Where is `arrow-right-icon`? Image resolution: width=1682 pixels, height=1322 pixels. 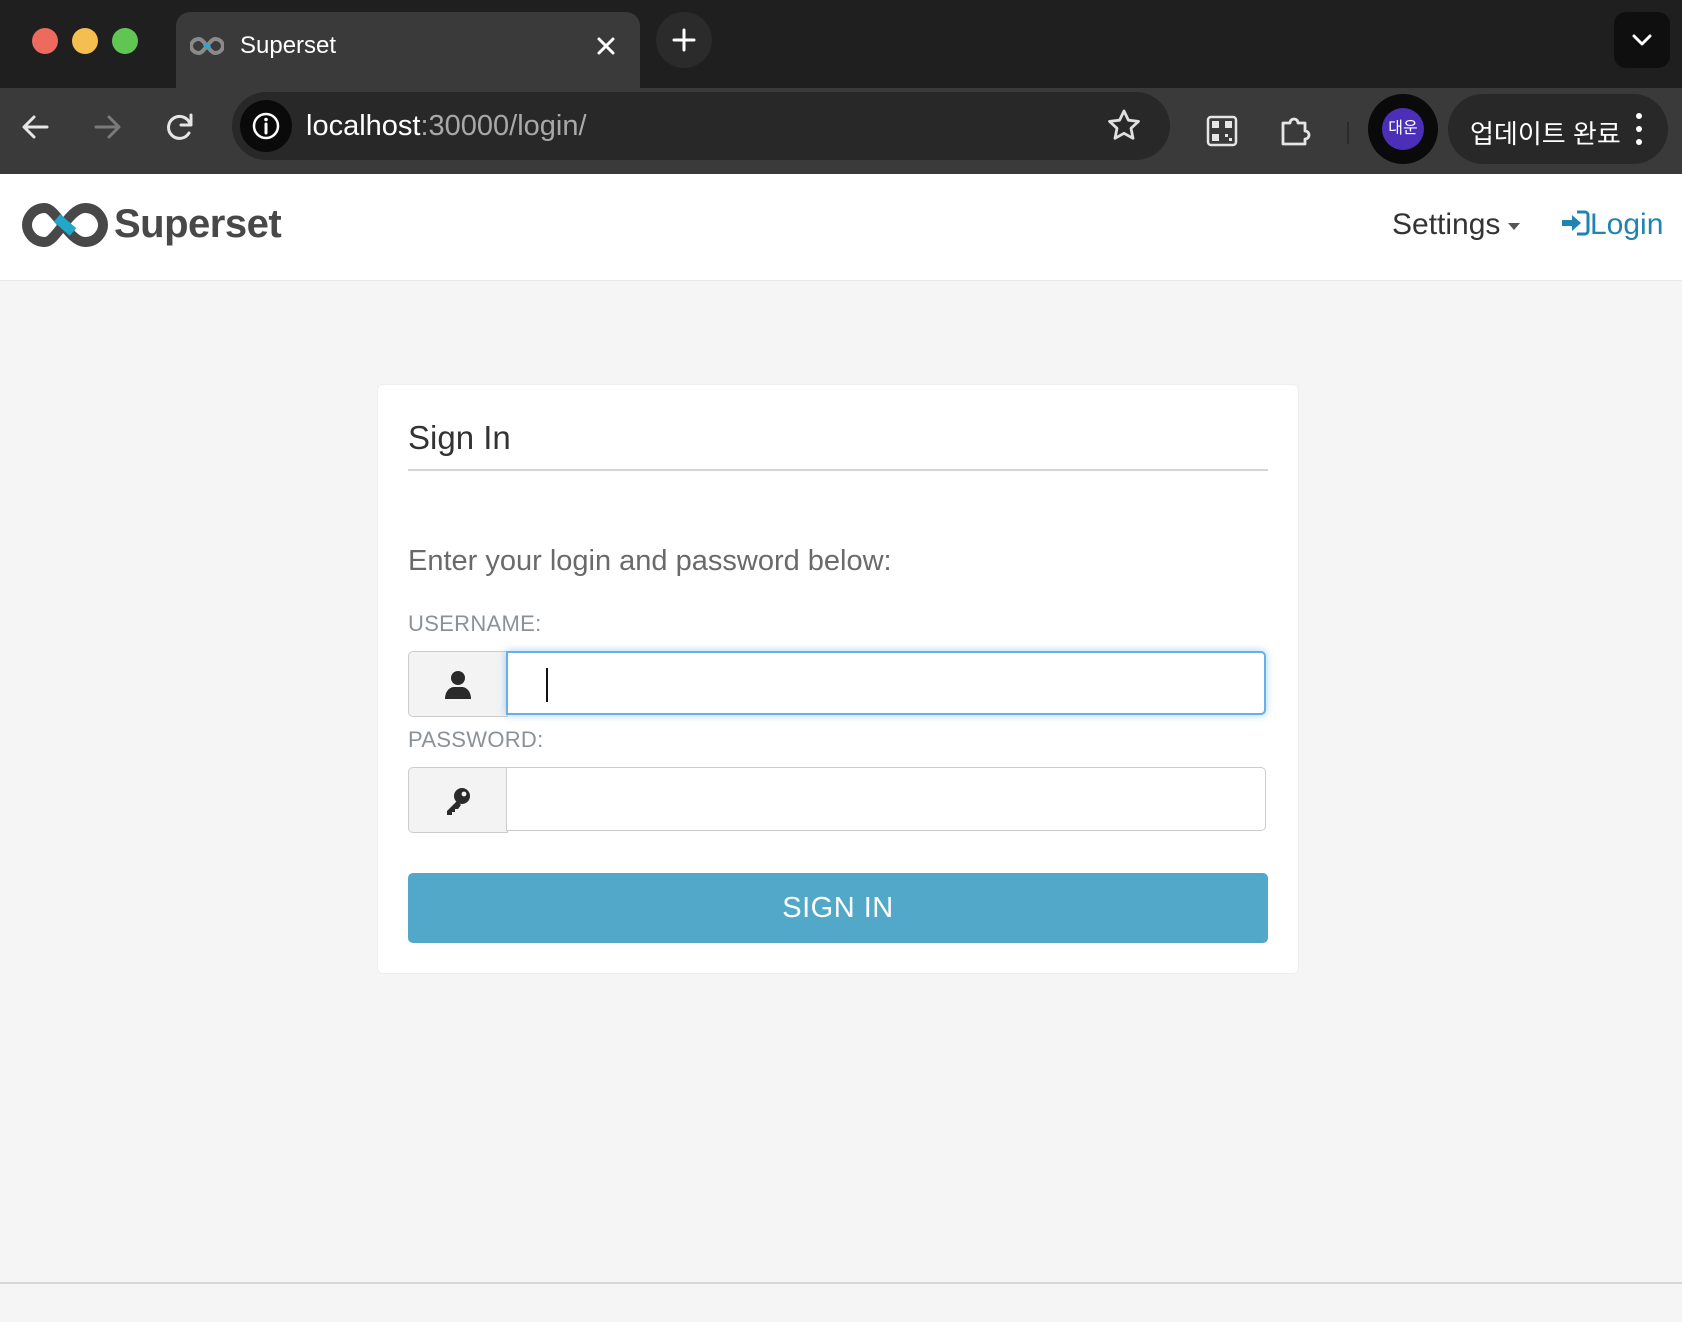
arrow-right-icon is located at coordinates (107, 127).